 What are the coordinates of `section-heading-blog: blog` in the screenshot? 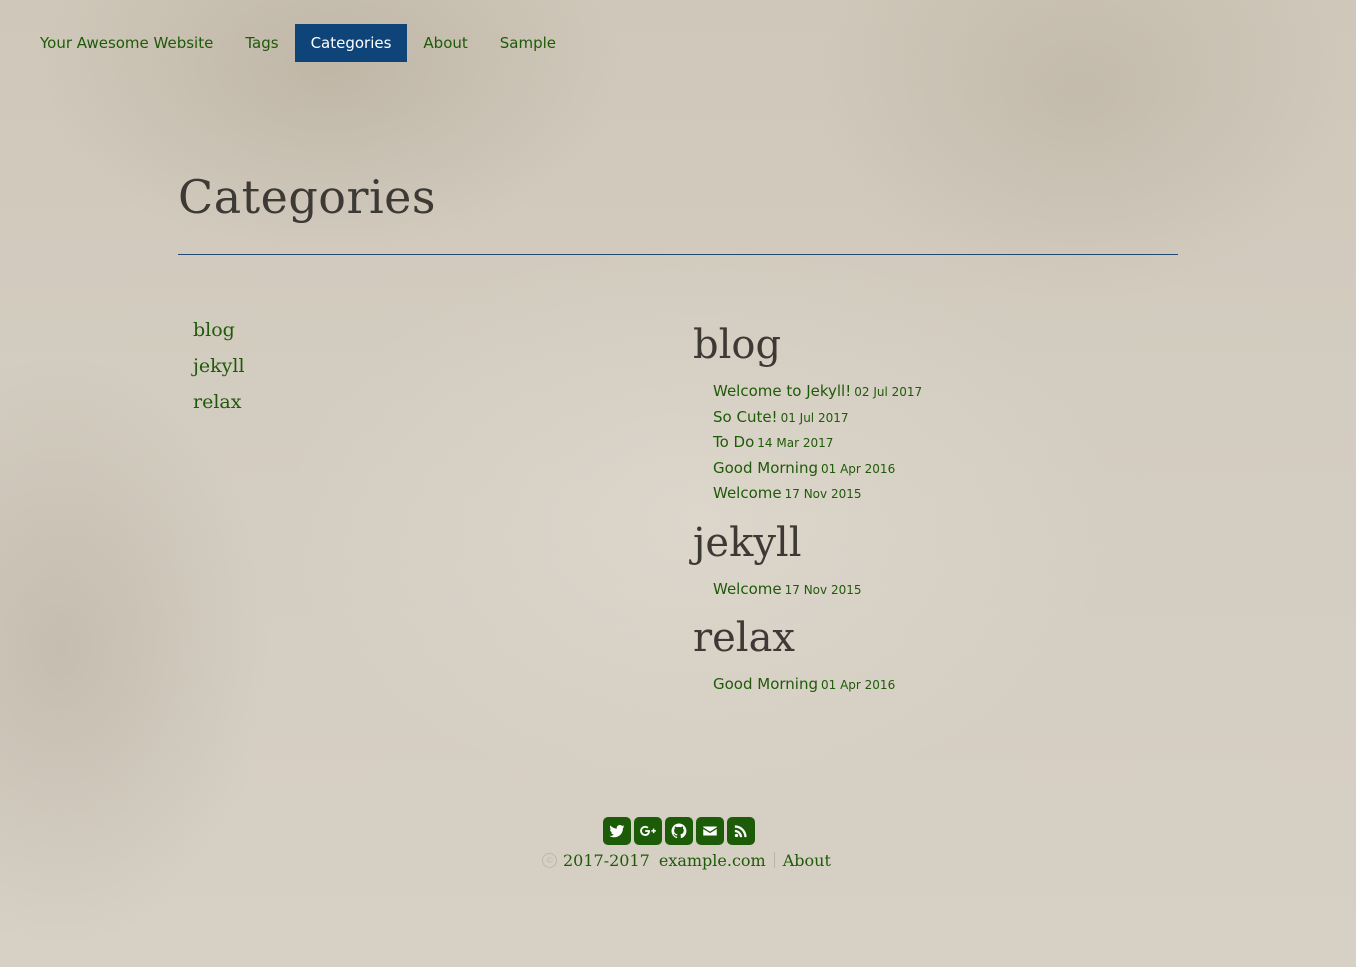 It's located at (737, 345).